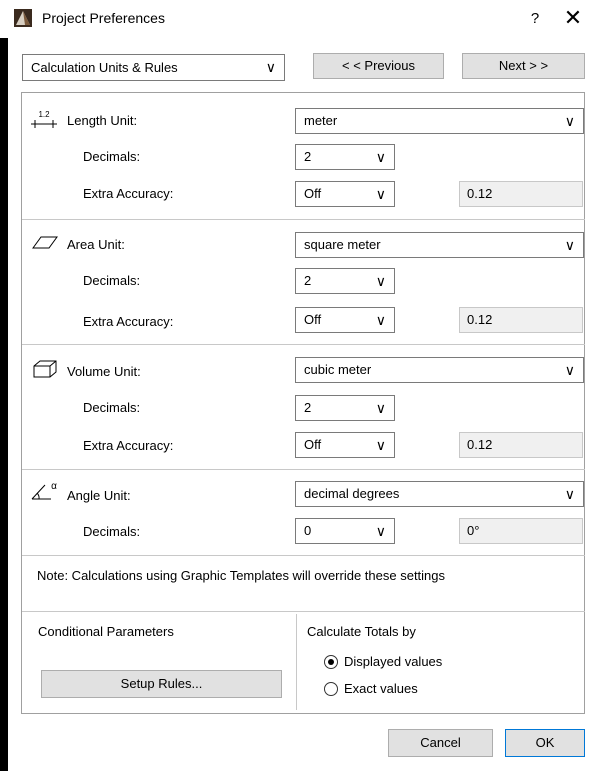 The height and width of the screenshot is (771, 597). I want to click on area-unit-select: square meter ∨, so click(439, 245).